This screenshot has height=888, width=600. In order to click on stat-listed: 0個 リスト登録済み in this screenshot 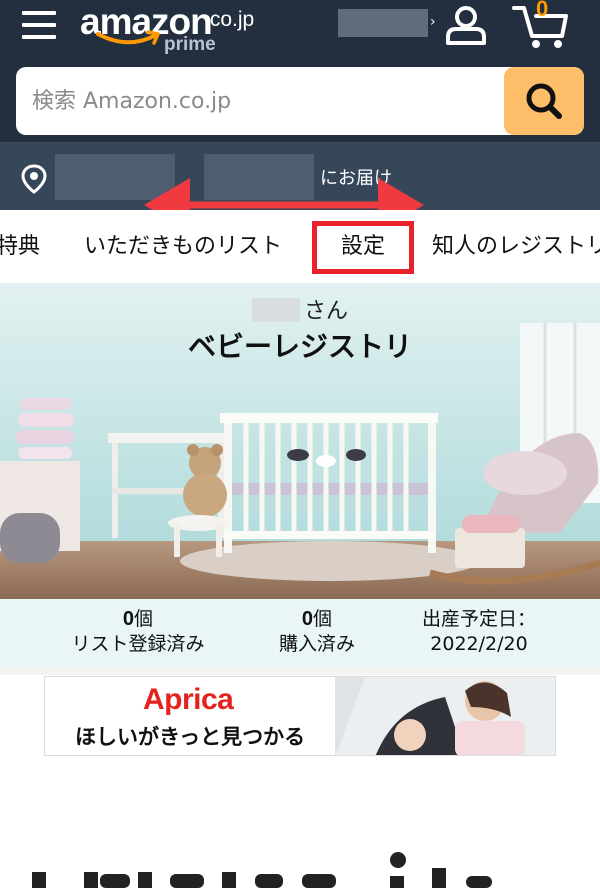, I will do `click(138, 632)`.